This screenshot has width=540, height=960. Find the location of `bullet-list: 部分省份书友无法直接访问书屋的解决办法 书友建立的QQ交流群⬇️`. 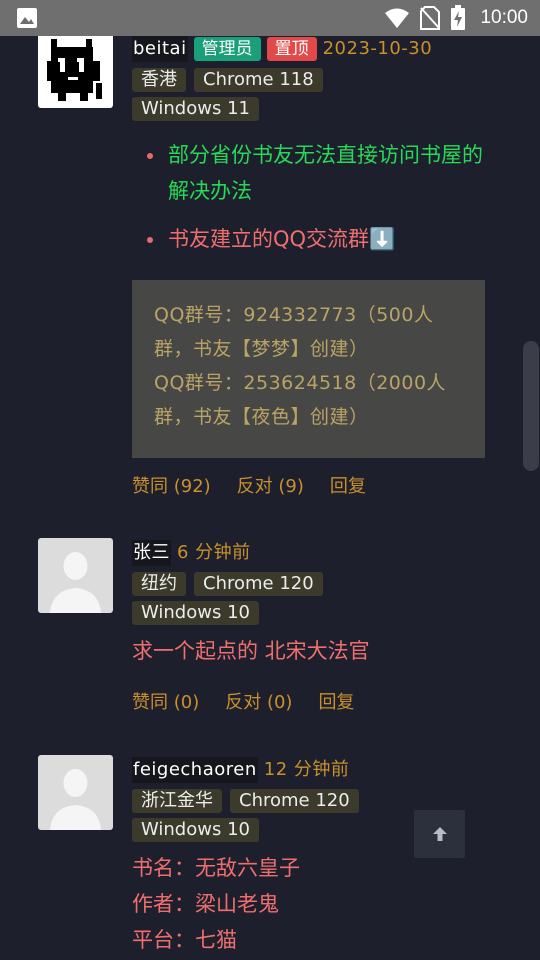

bullet-list: 部分省份书友无法直接访问书屋的解决办法 书友建立的QQ交流群⬇️ is located at coordinates (317, 197).